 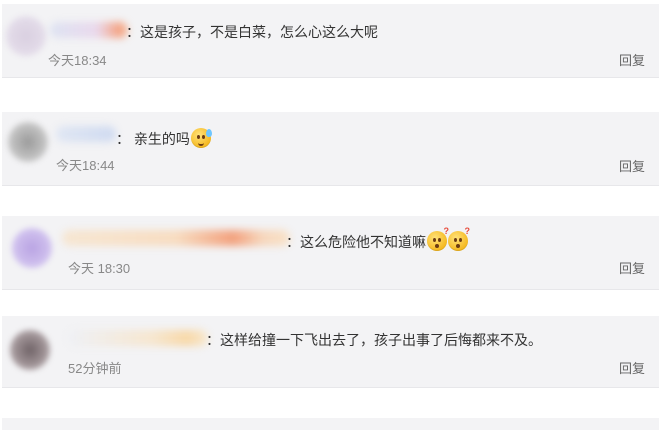 I want to click on comment-text: ：这么危险他不知道嘛??, so click(x=378, y=239).